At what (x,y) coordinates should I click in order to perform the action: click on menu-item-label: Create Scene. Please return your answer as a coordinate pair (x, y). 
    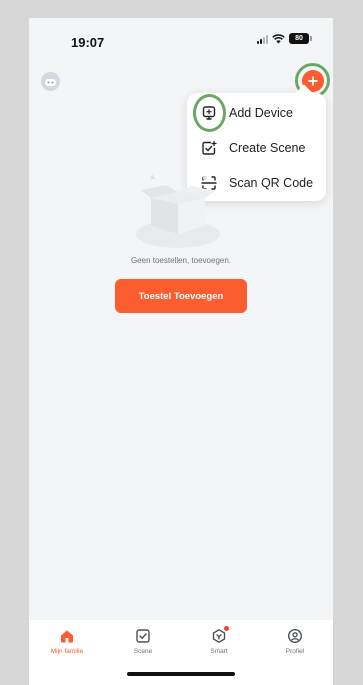
    Looking at the image, I should click on (267, 148).